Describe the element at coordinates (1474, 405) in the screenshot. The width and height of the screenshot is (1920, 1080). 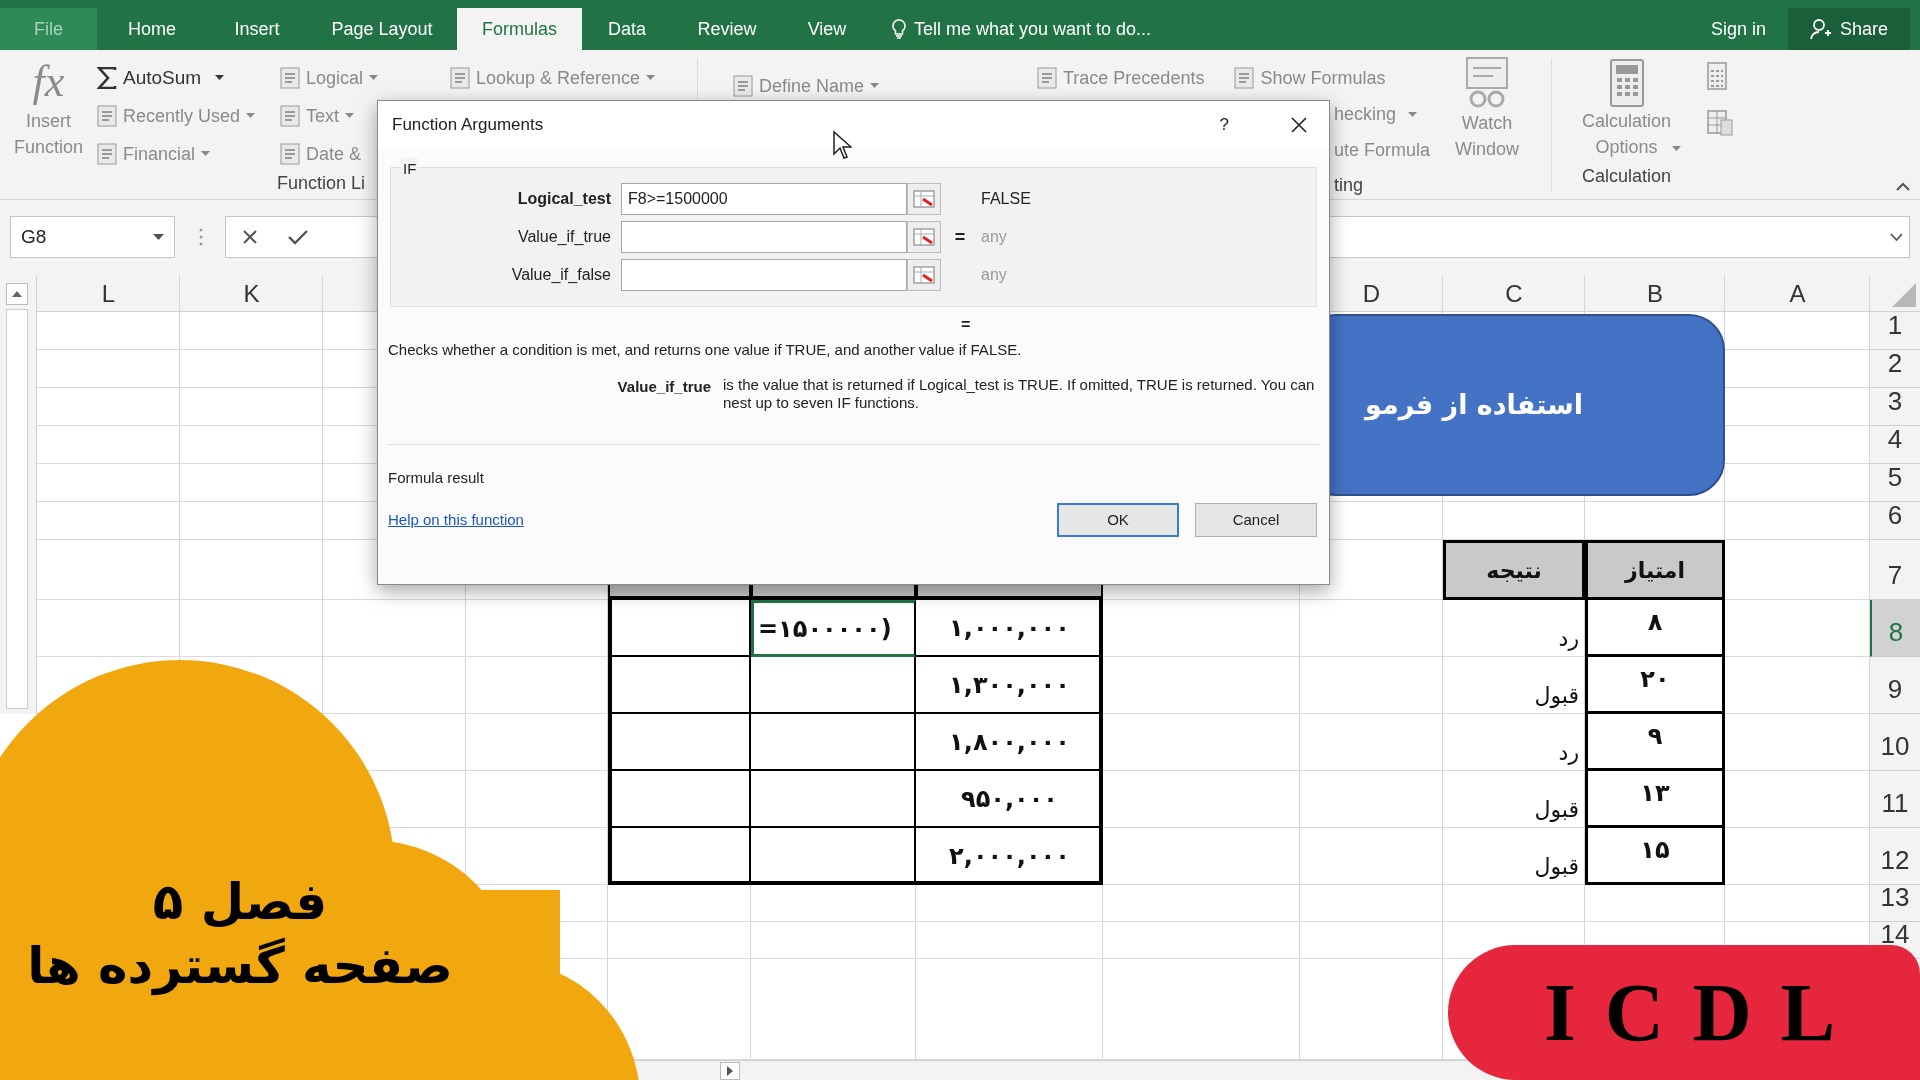
I see `banner-title: استفاده از فرمو` at that location.